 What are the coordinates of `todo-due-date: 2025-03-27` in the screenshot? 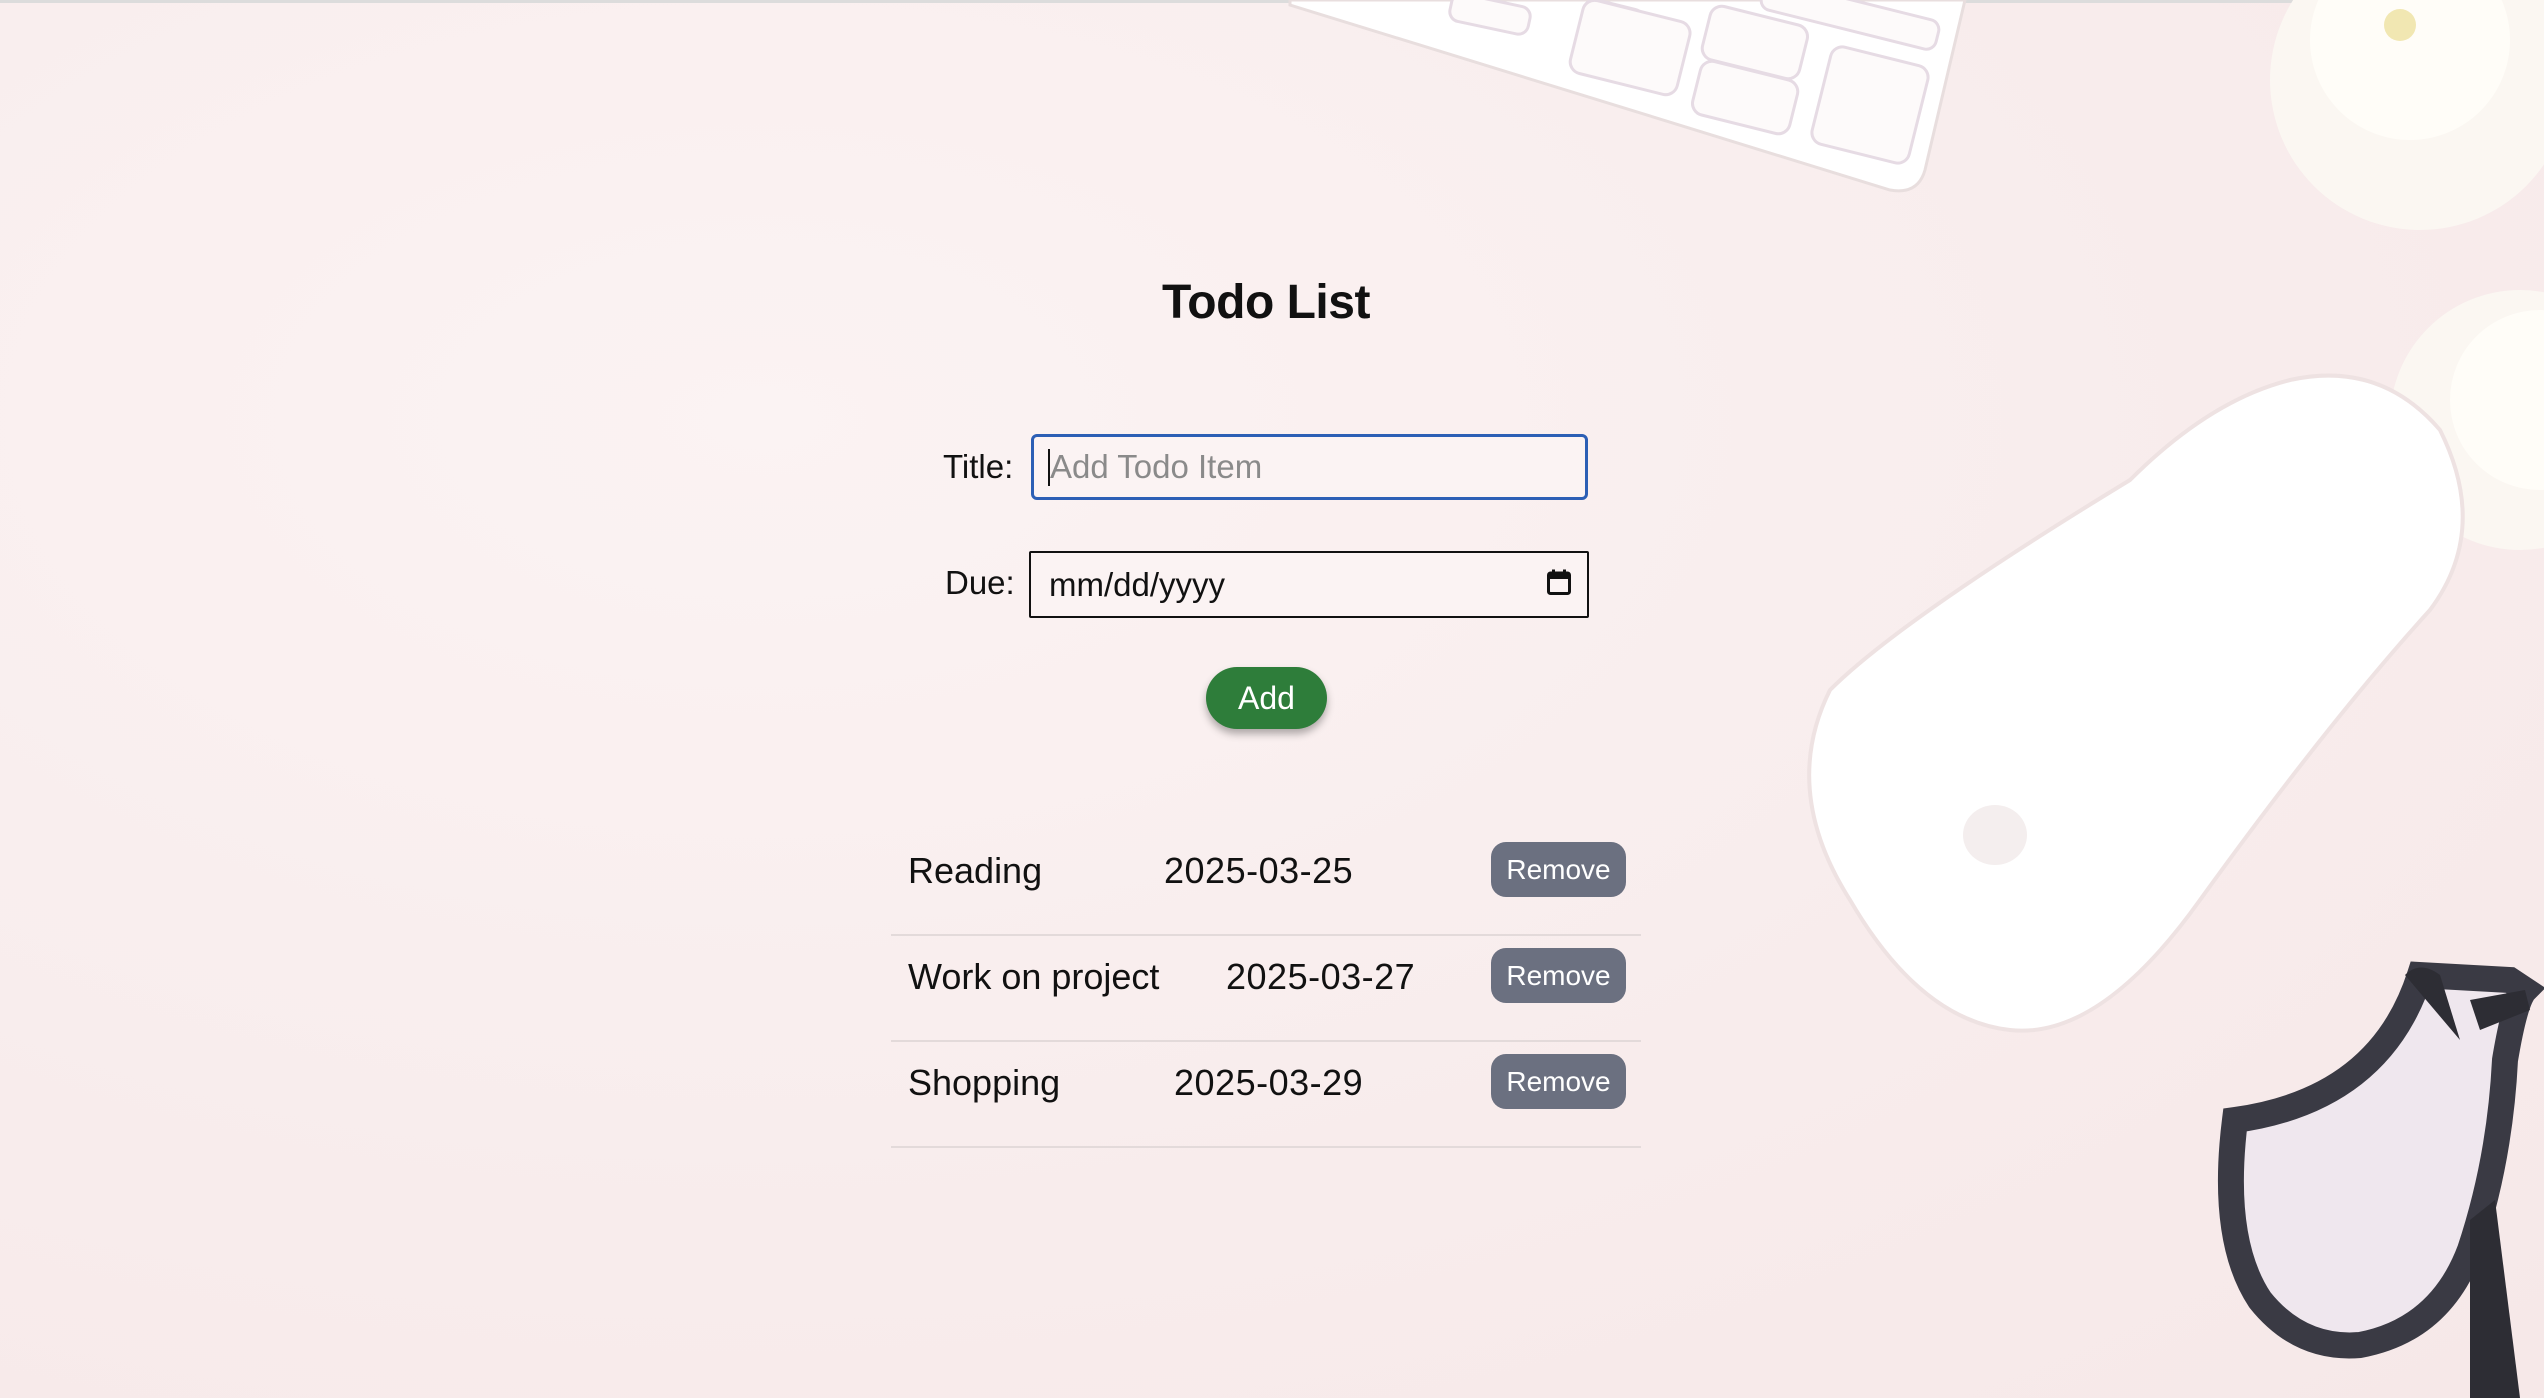 It's located at (1321, 976).